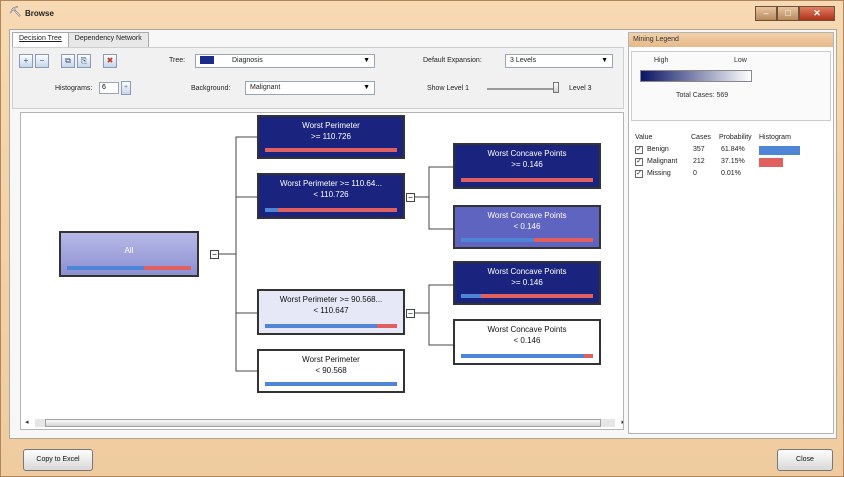  What do you see at coordinates (440, 329) in the screenshot?
I see `connector-n3-n8` at bounding box center [440, 329].